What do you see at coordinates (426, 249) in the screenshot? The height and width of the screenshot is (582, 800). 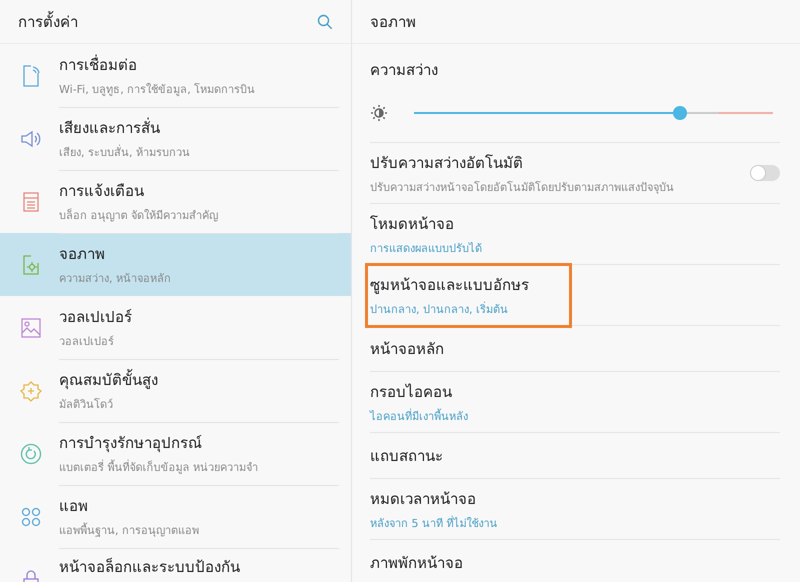 I see `setting-value: การแสดงผลแบบปรับได้` at bounding box center [426, 249].